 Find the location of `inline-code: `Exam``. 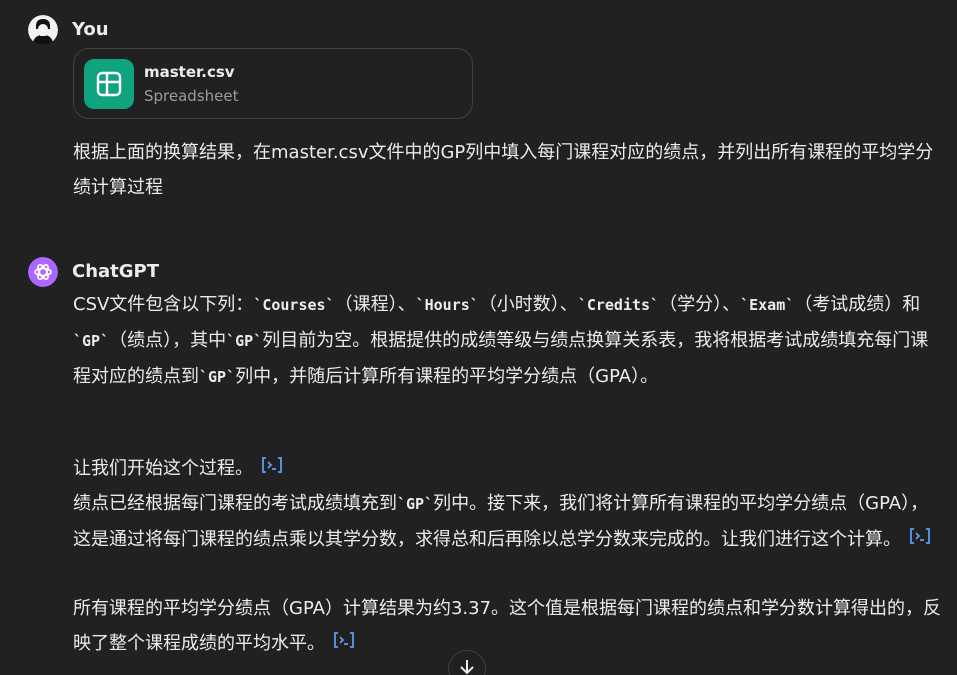

inline-code: `Exam` is located at coordinates (767, 305).